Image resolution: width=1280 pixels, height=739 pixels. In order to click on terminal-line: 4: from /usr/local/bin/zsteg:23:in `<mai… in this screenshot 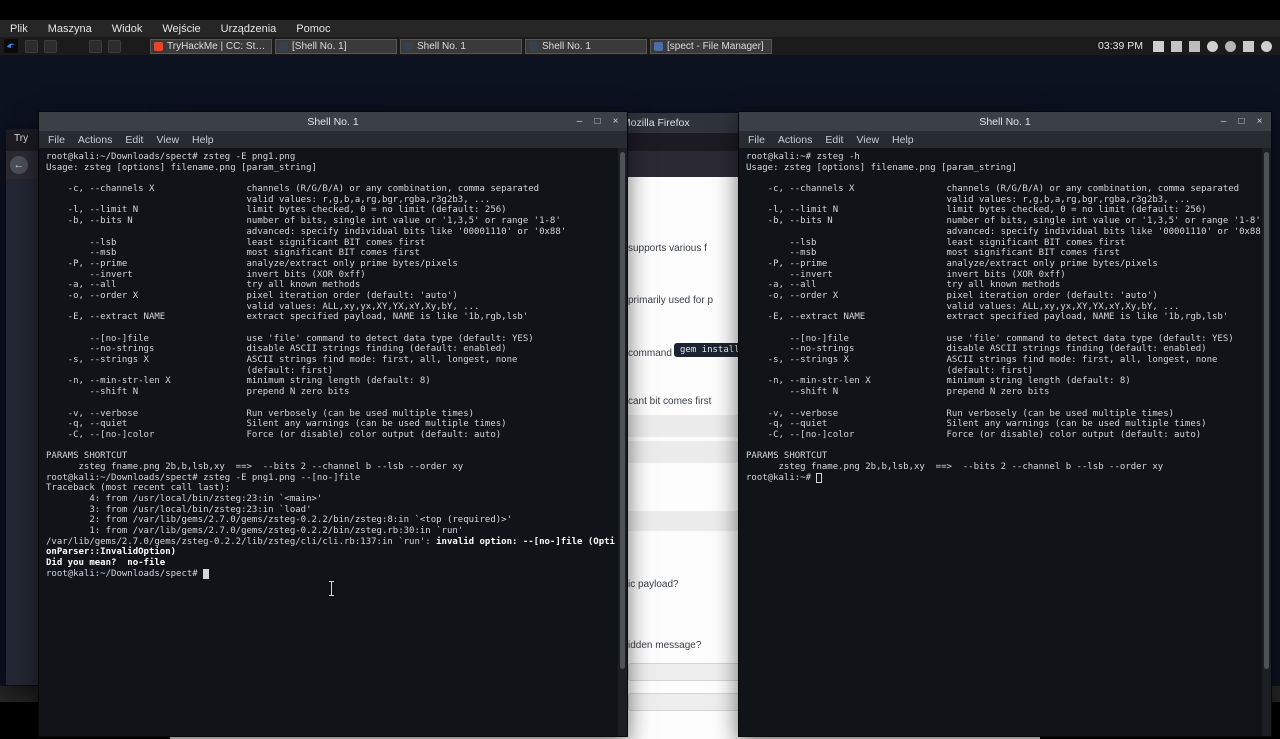, I will do `click(184, 499)`.